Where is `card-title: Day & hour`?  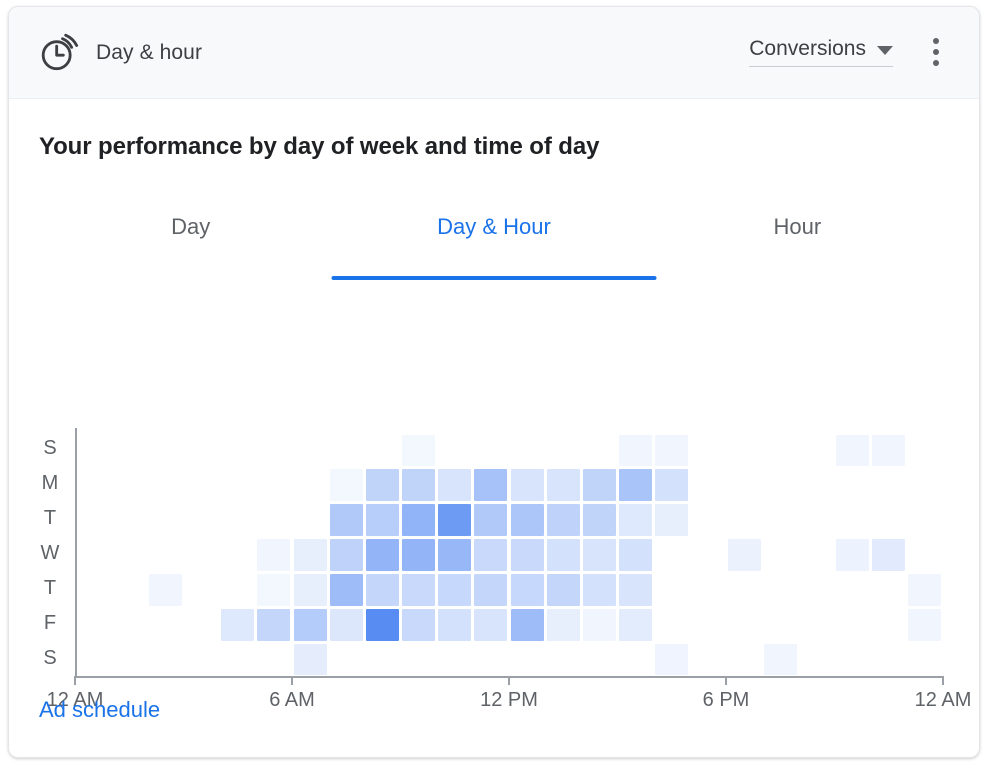
card-title: Day & hour is located at coordinates (149, 52).